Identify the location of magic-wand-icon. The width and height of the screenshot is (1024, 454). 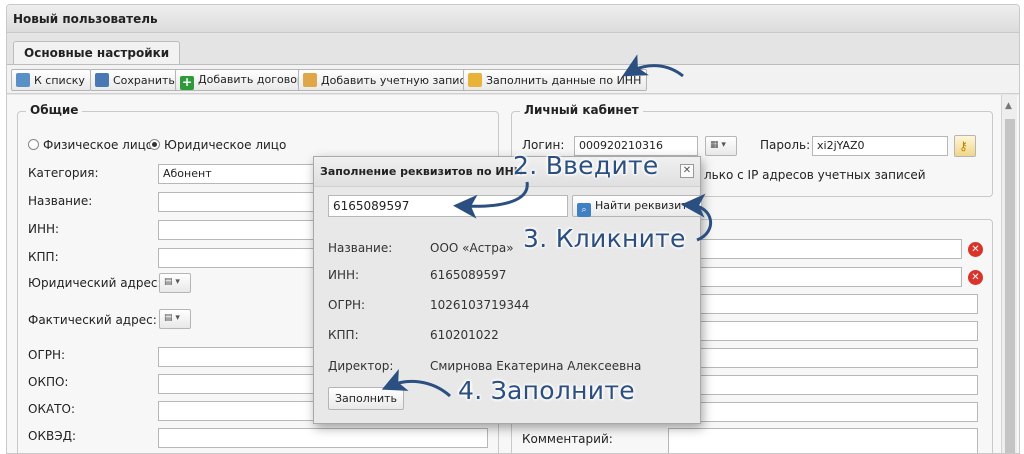
(475, 80).